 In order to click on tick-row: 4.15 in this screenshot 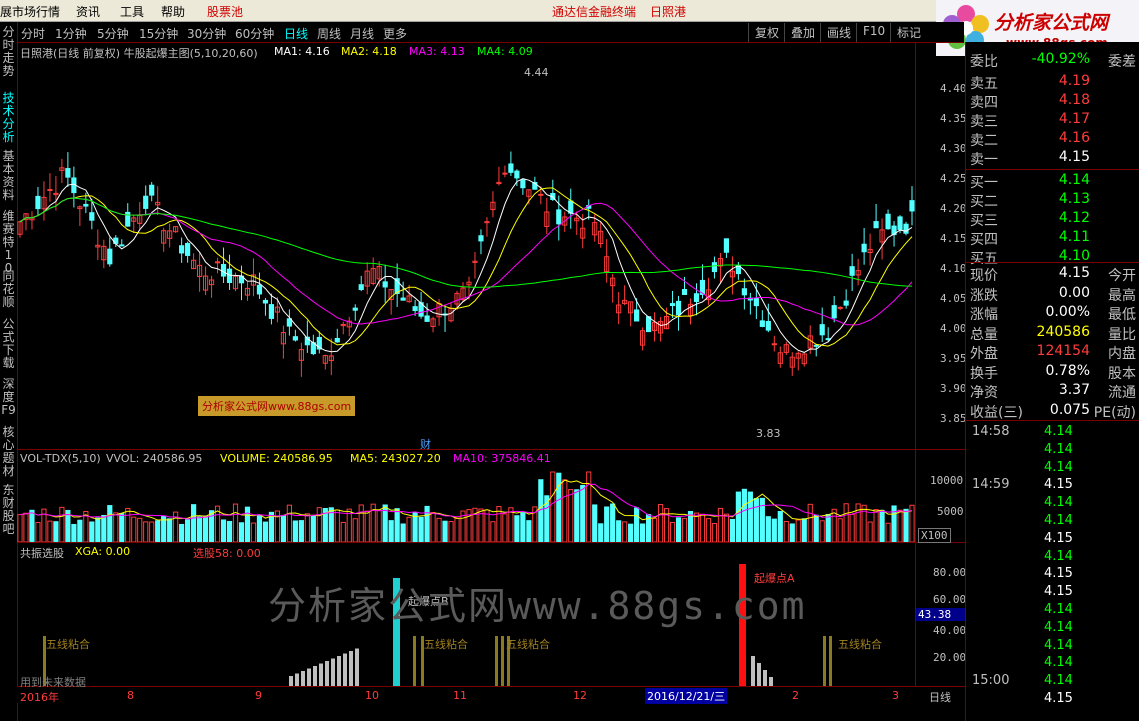, I will do `click(1053, 540)`.